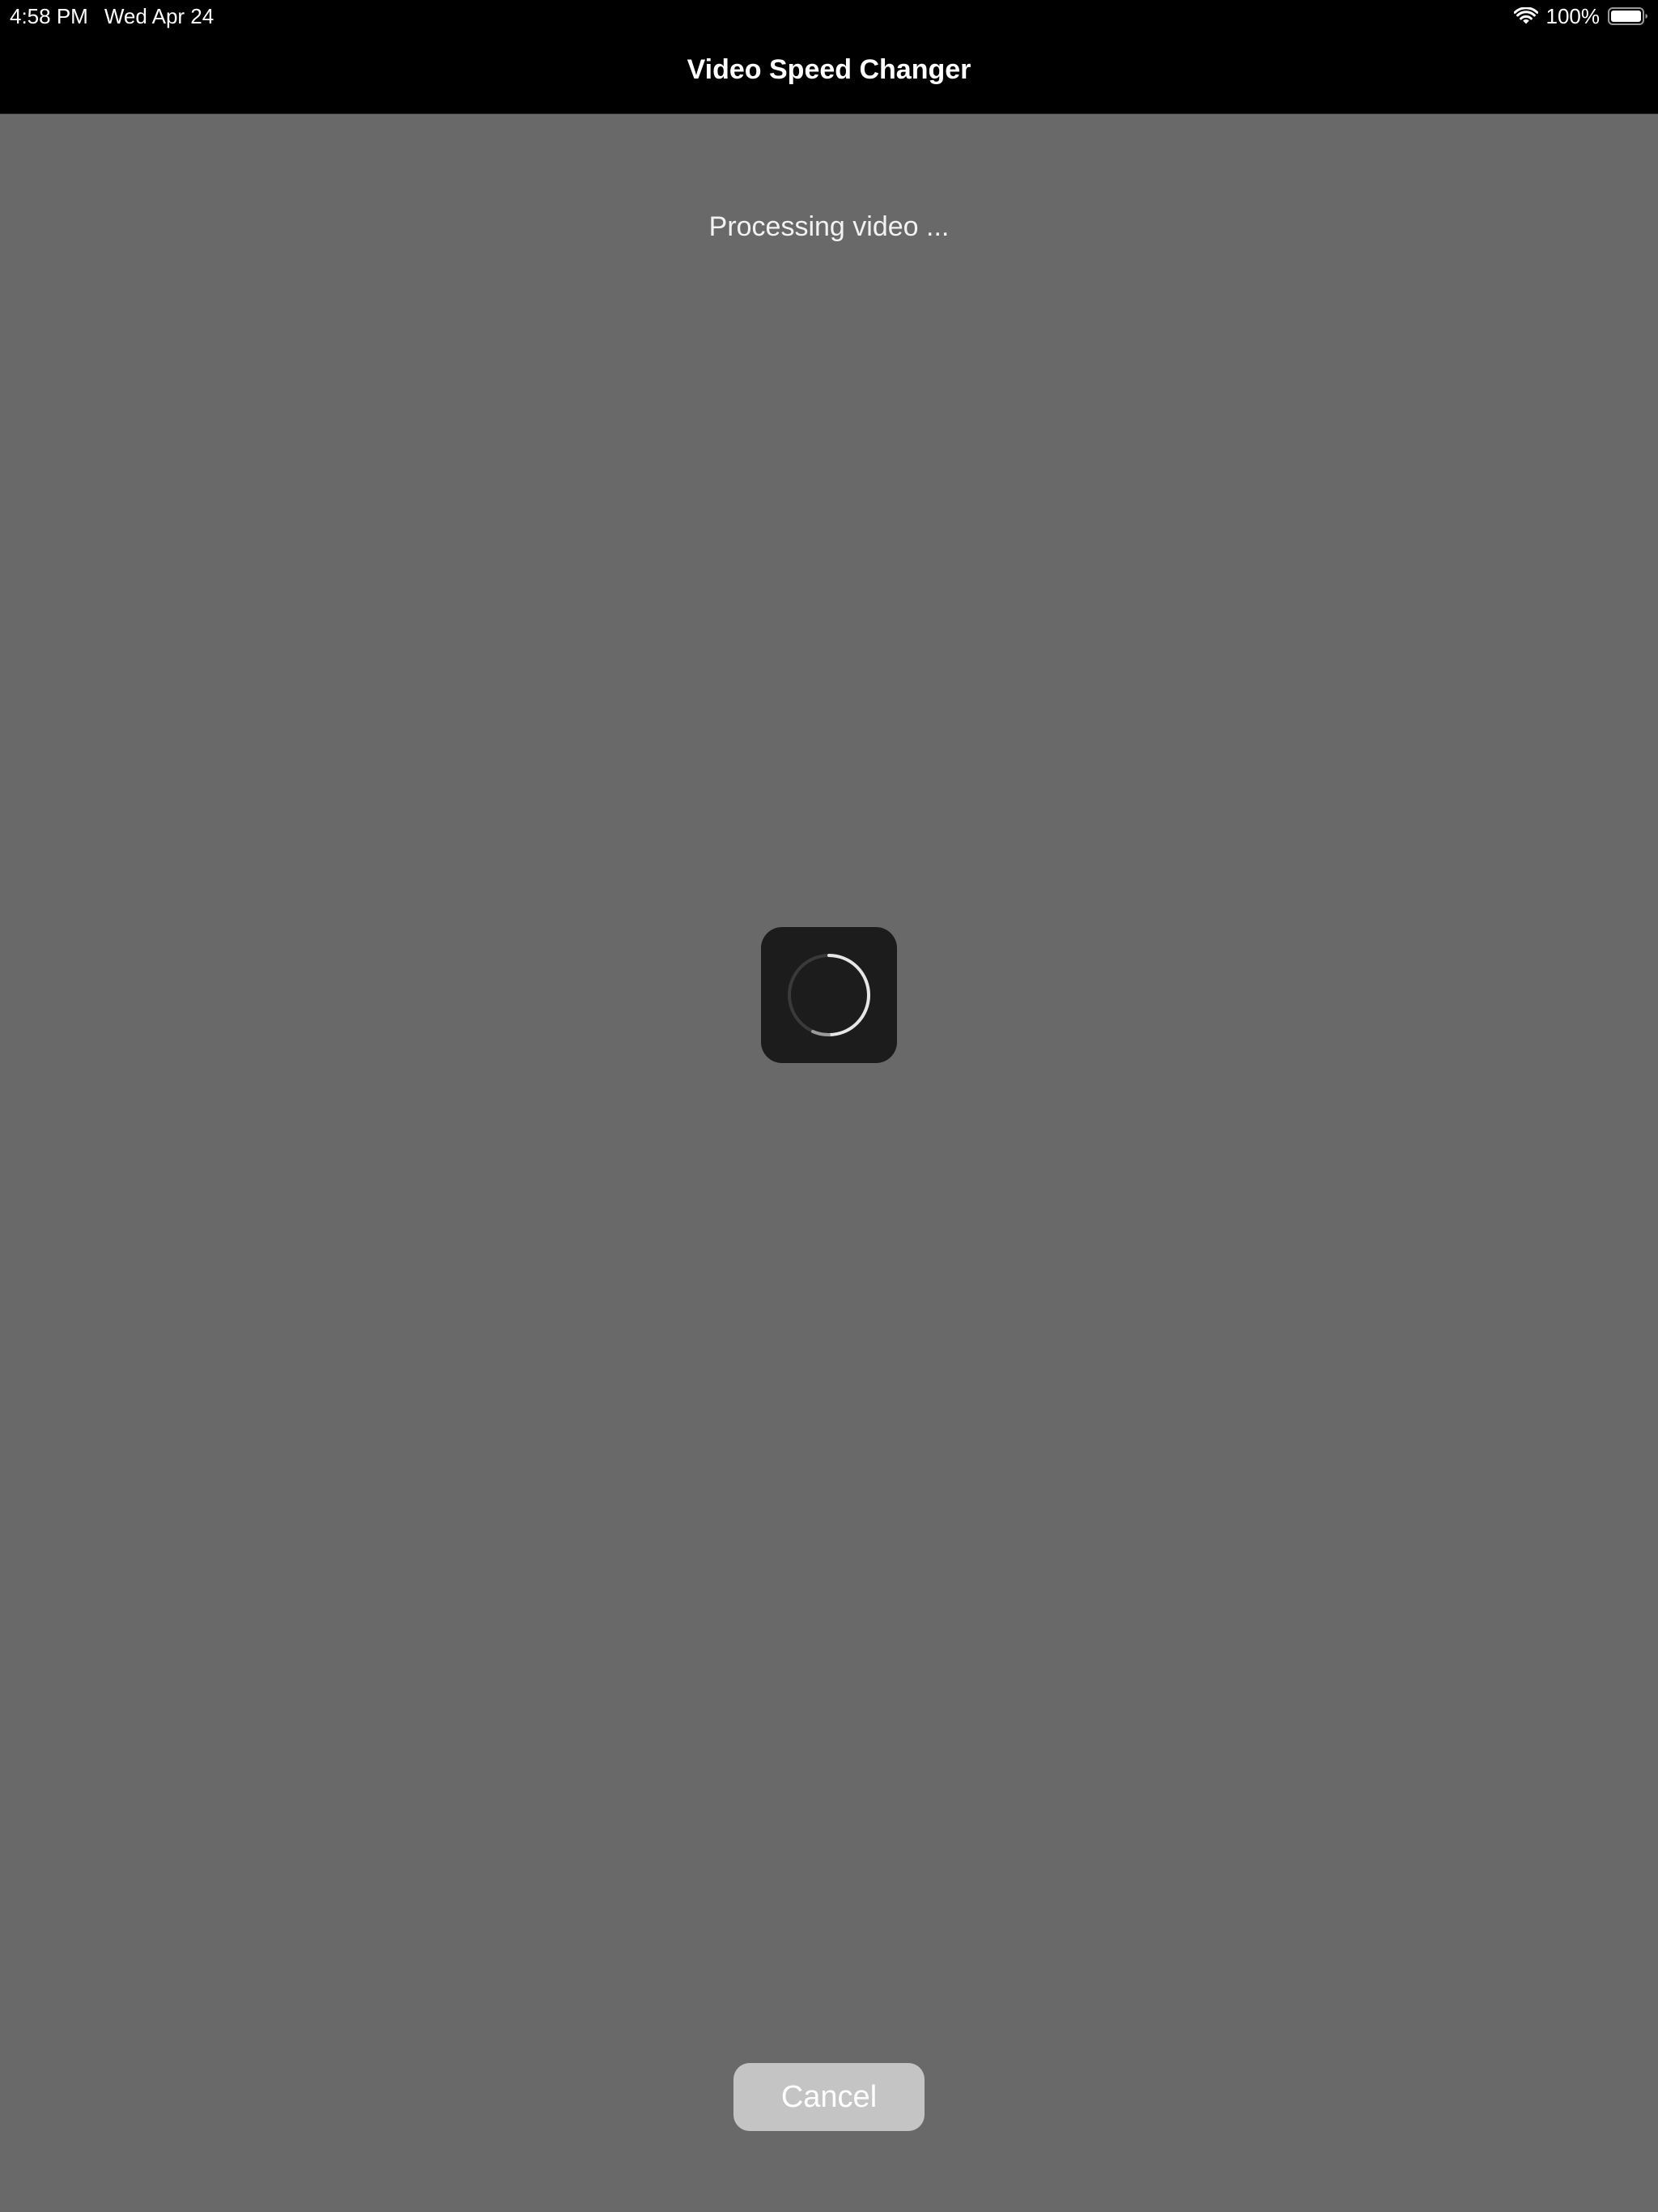 This screenshot has height=2212, width=1658. Describe the element at coordinates (829, 70) in the screenshot. I see `page-title: Video Speed Changer` at that location.